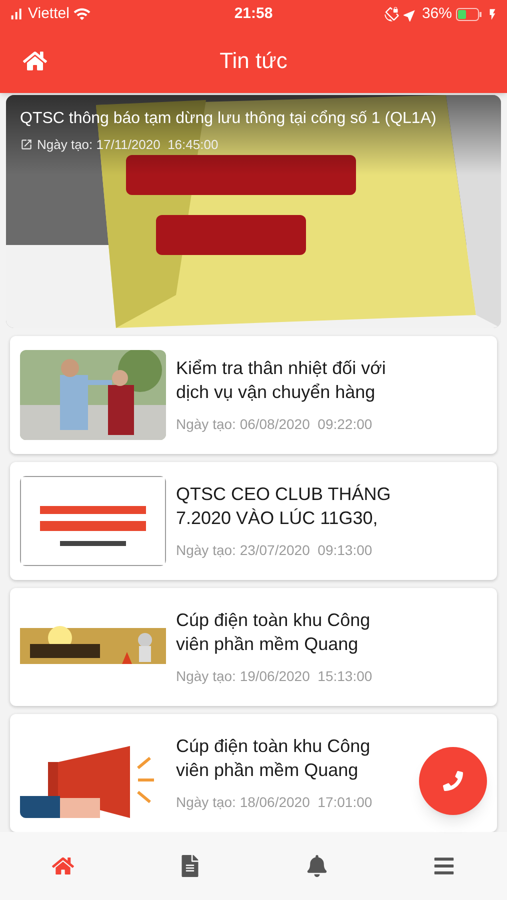  Describe the element at coordinates (443, 866) in the screenshot. I see `menu-icon` at that location.